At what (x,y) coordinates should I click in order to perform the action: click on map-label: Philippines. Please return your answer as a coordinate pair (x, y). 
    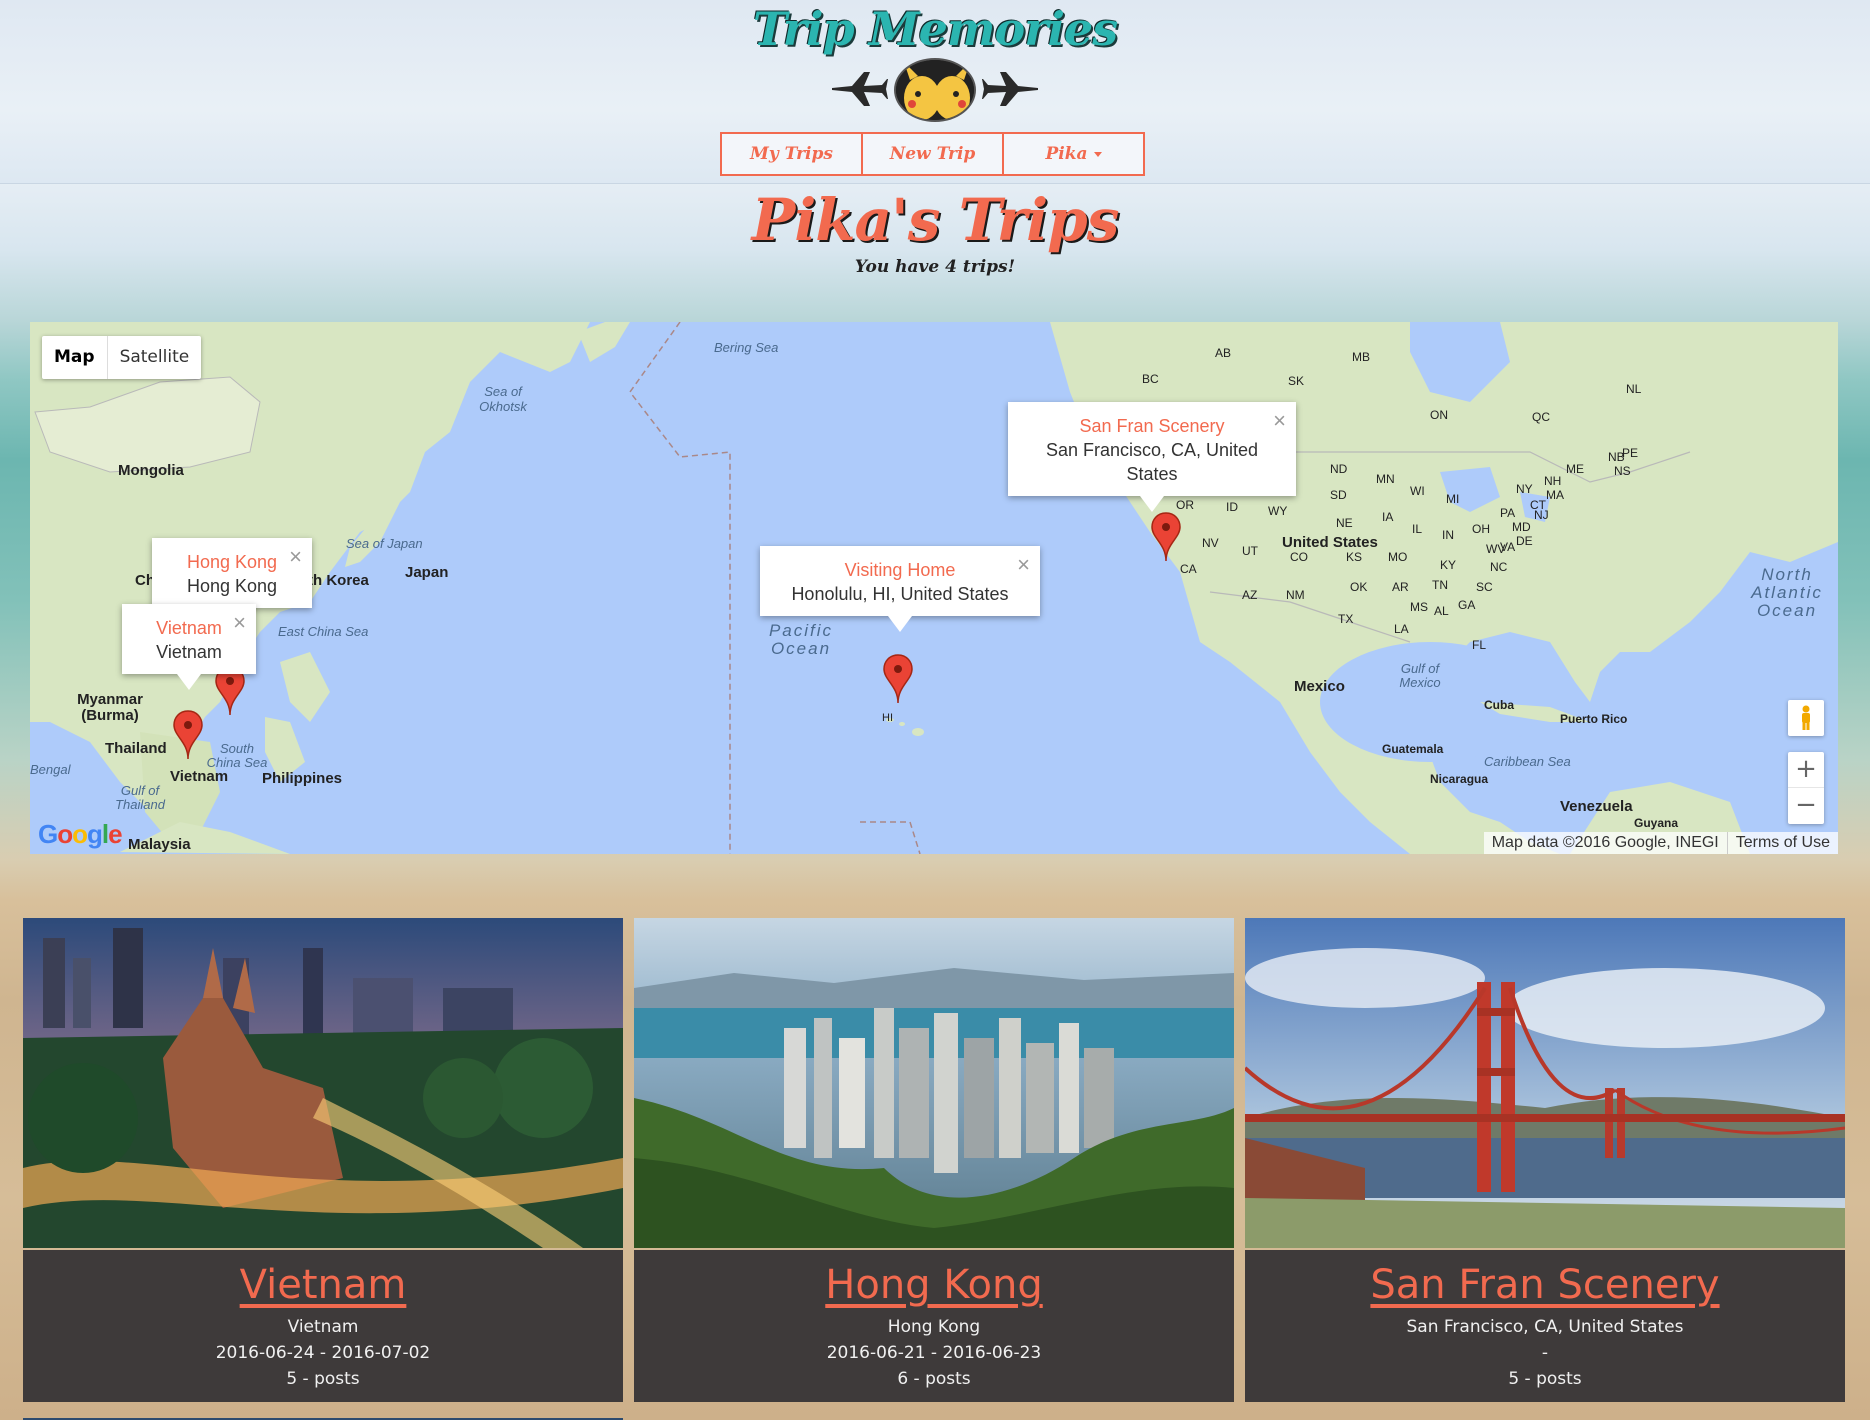
    Looking at the image, I should click on (302, 778).